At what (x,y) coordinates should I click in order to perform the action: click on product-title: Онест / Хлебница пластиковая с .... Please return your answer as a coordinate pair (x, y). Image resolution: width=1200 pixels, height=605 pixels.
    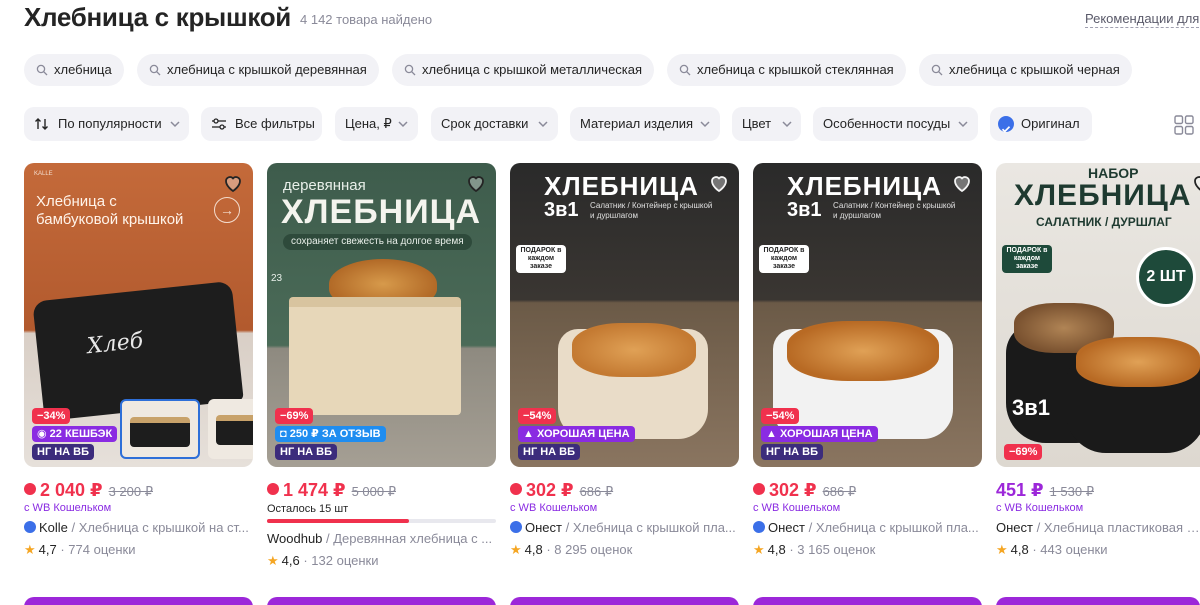
    Looking at the image, I should click on (1098, 527).